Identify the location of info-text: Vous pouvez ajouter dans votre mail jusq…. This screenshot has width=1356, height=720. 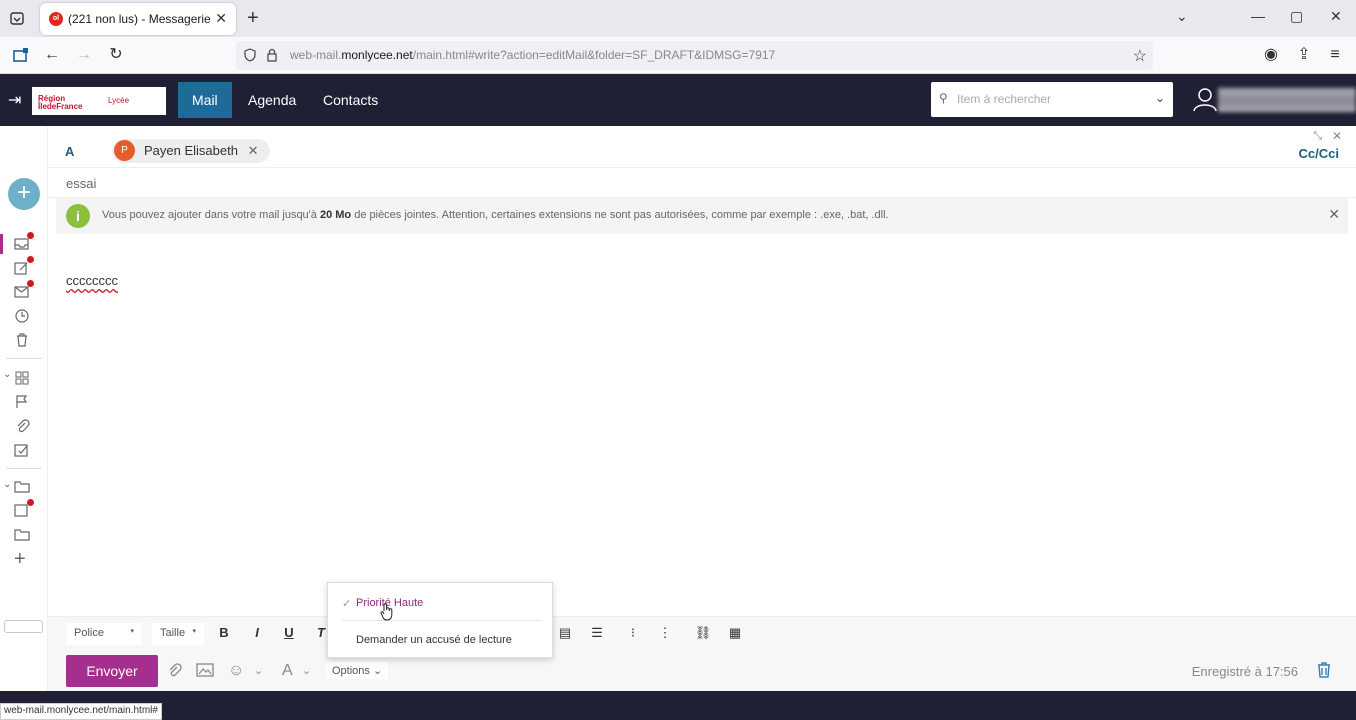
(495, 215).